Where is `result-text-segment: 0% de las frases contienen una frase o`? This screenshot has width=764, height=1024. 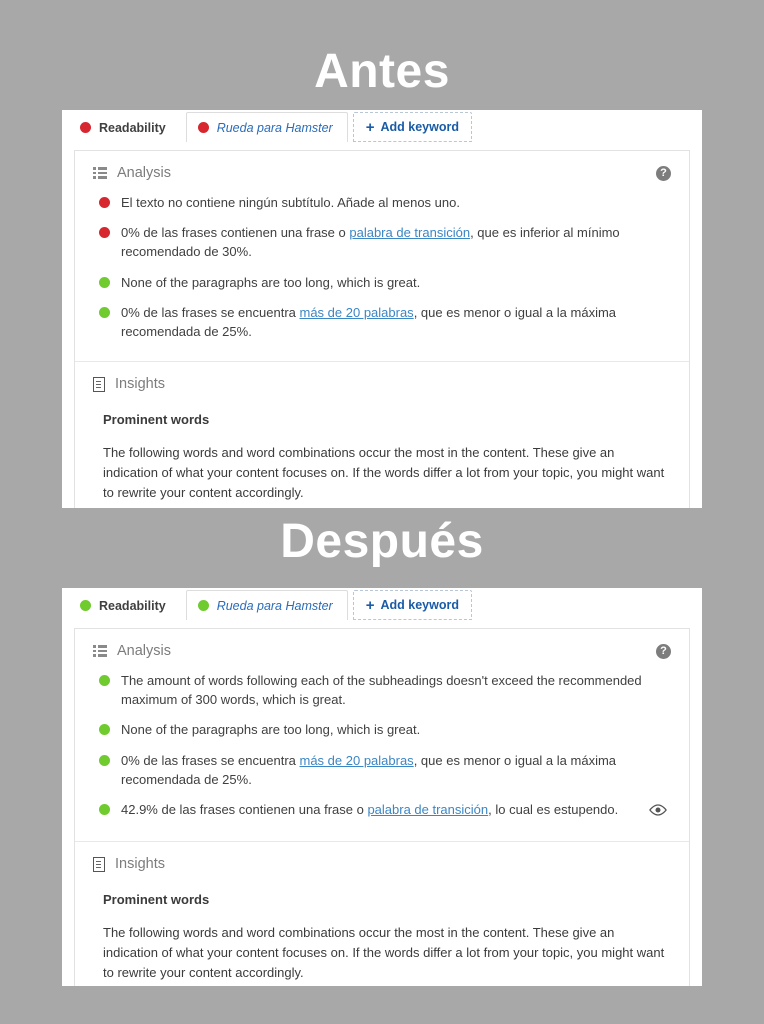 result-text-segment: 0% de las frases contienen una frase o is located at coordinates (235, 233).